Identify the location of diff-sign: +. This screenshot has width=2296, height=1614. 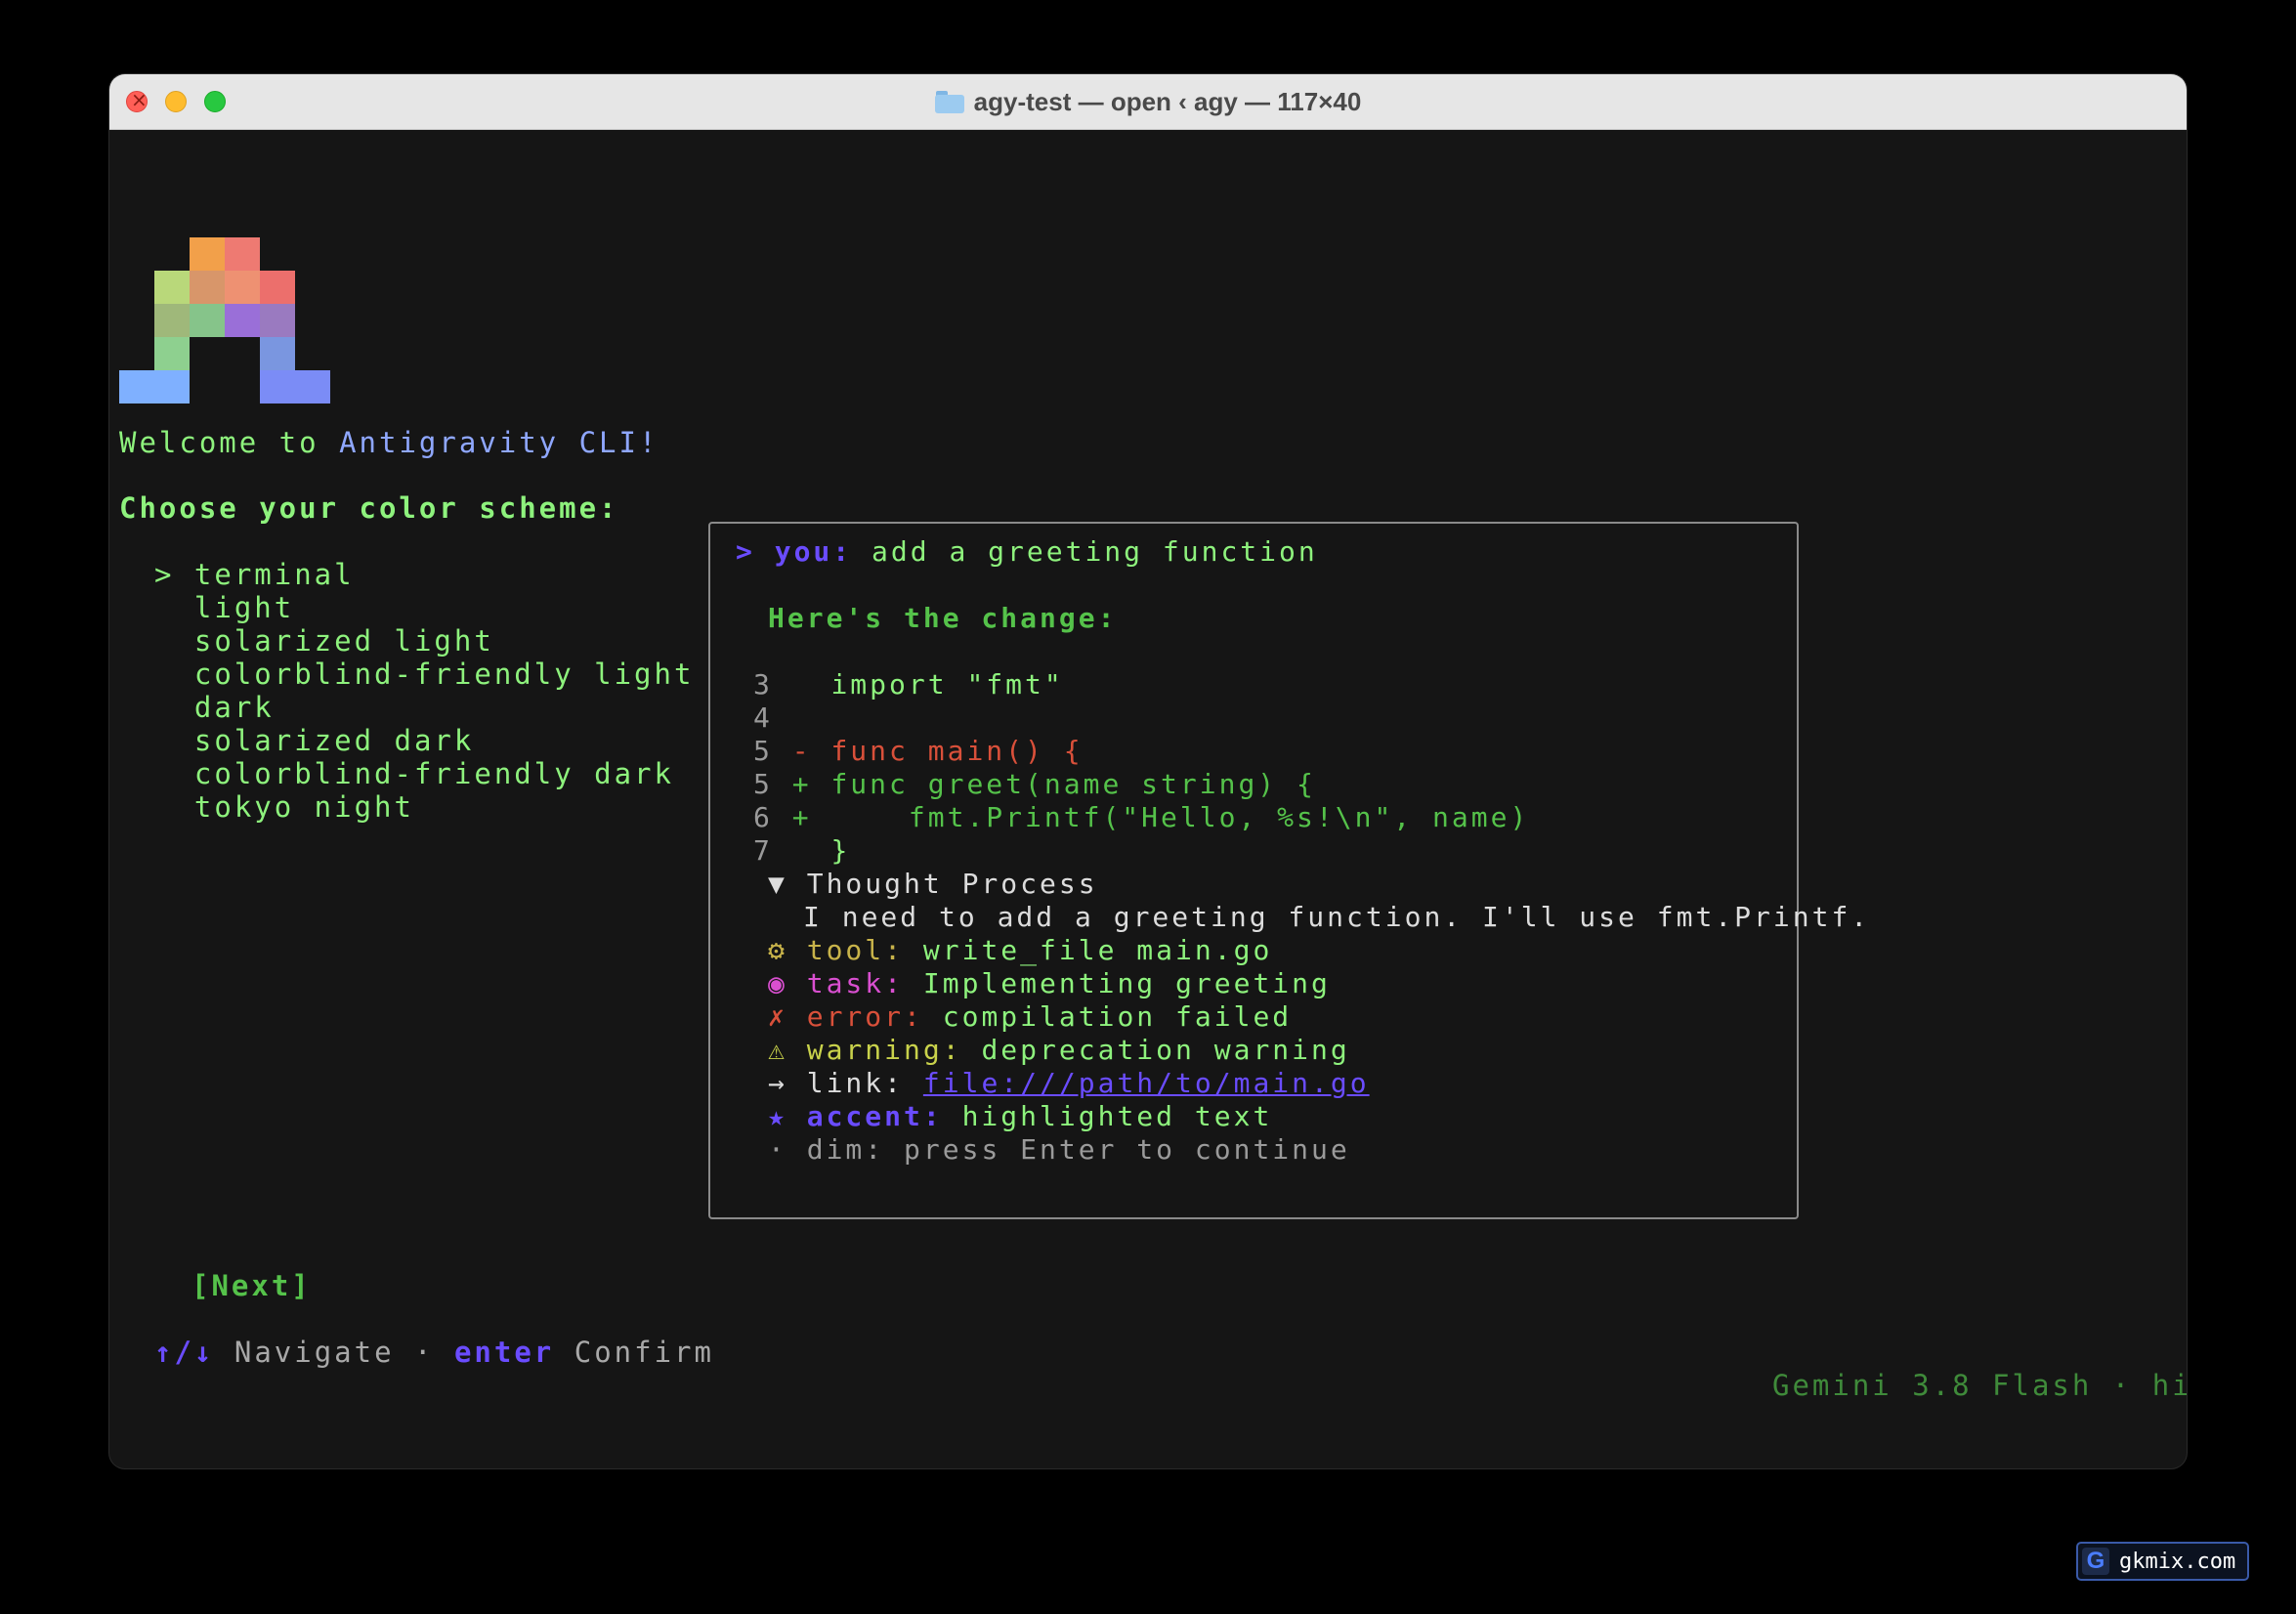
(811, 817).